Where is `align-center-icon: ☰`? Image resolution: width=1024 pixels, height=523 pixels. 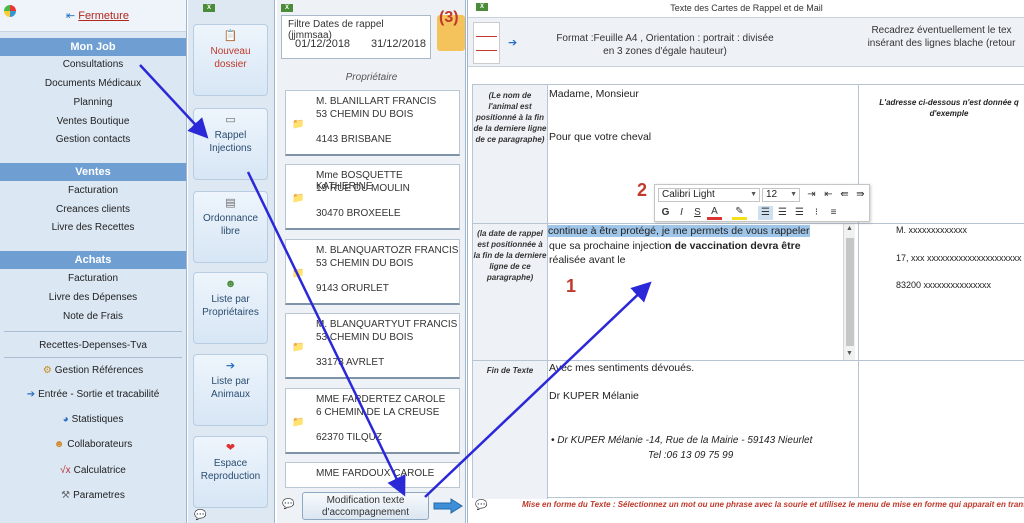
align-center-icon: ☰ is located at coordinates (782, 213).